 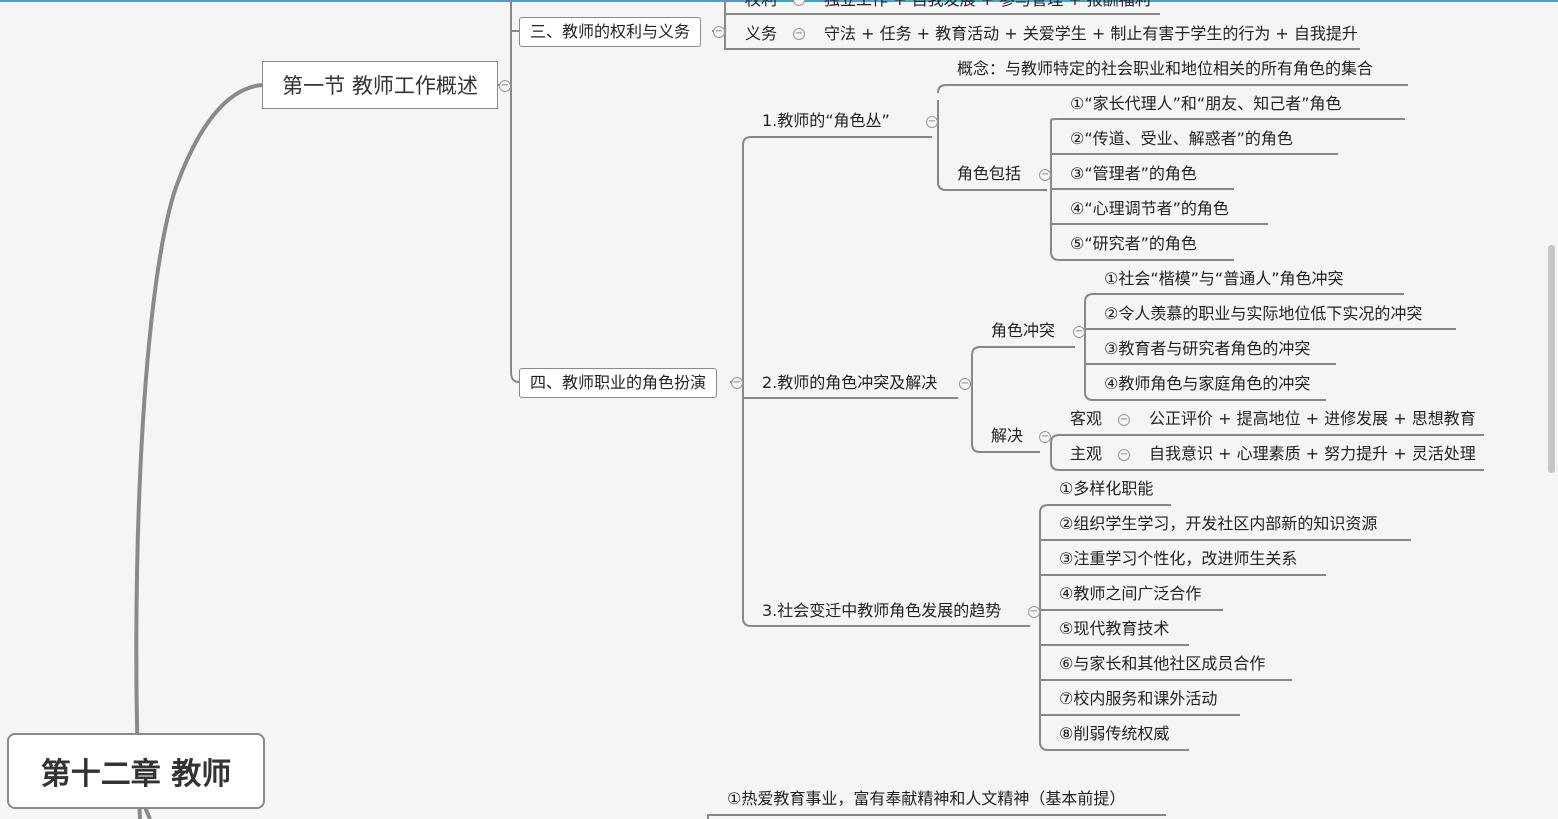 What do you see at coordinates (989, 174) in the screenshot?
I see `role-includes-label: 角色包括` at bounding box center [989, 174].